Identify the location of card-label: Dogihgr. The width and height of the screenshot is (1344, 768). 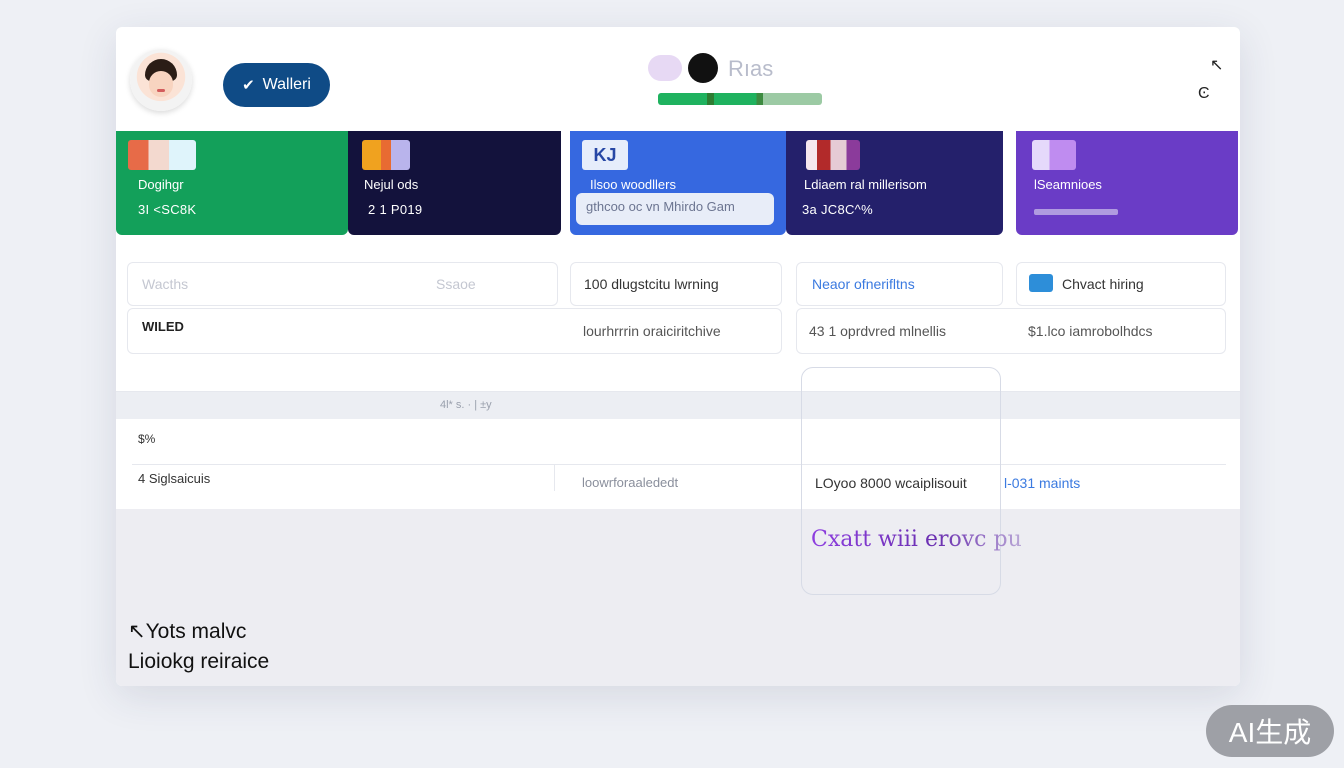
(161, 184).